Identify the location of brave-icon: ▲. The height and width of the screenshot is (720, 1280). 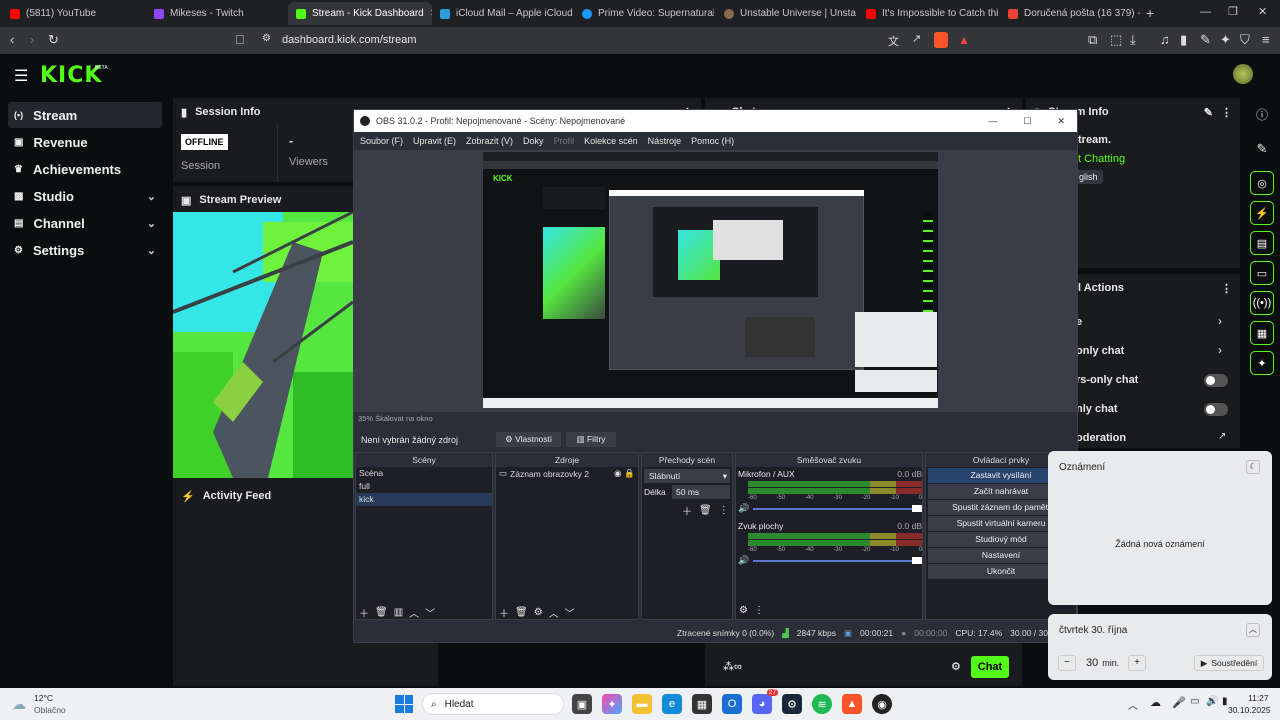
(852, 704).